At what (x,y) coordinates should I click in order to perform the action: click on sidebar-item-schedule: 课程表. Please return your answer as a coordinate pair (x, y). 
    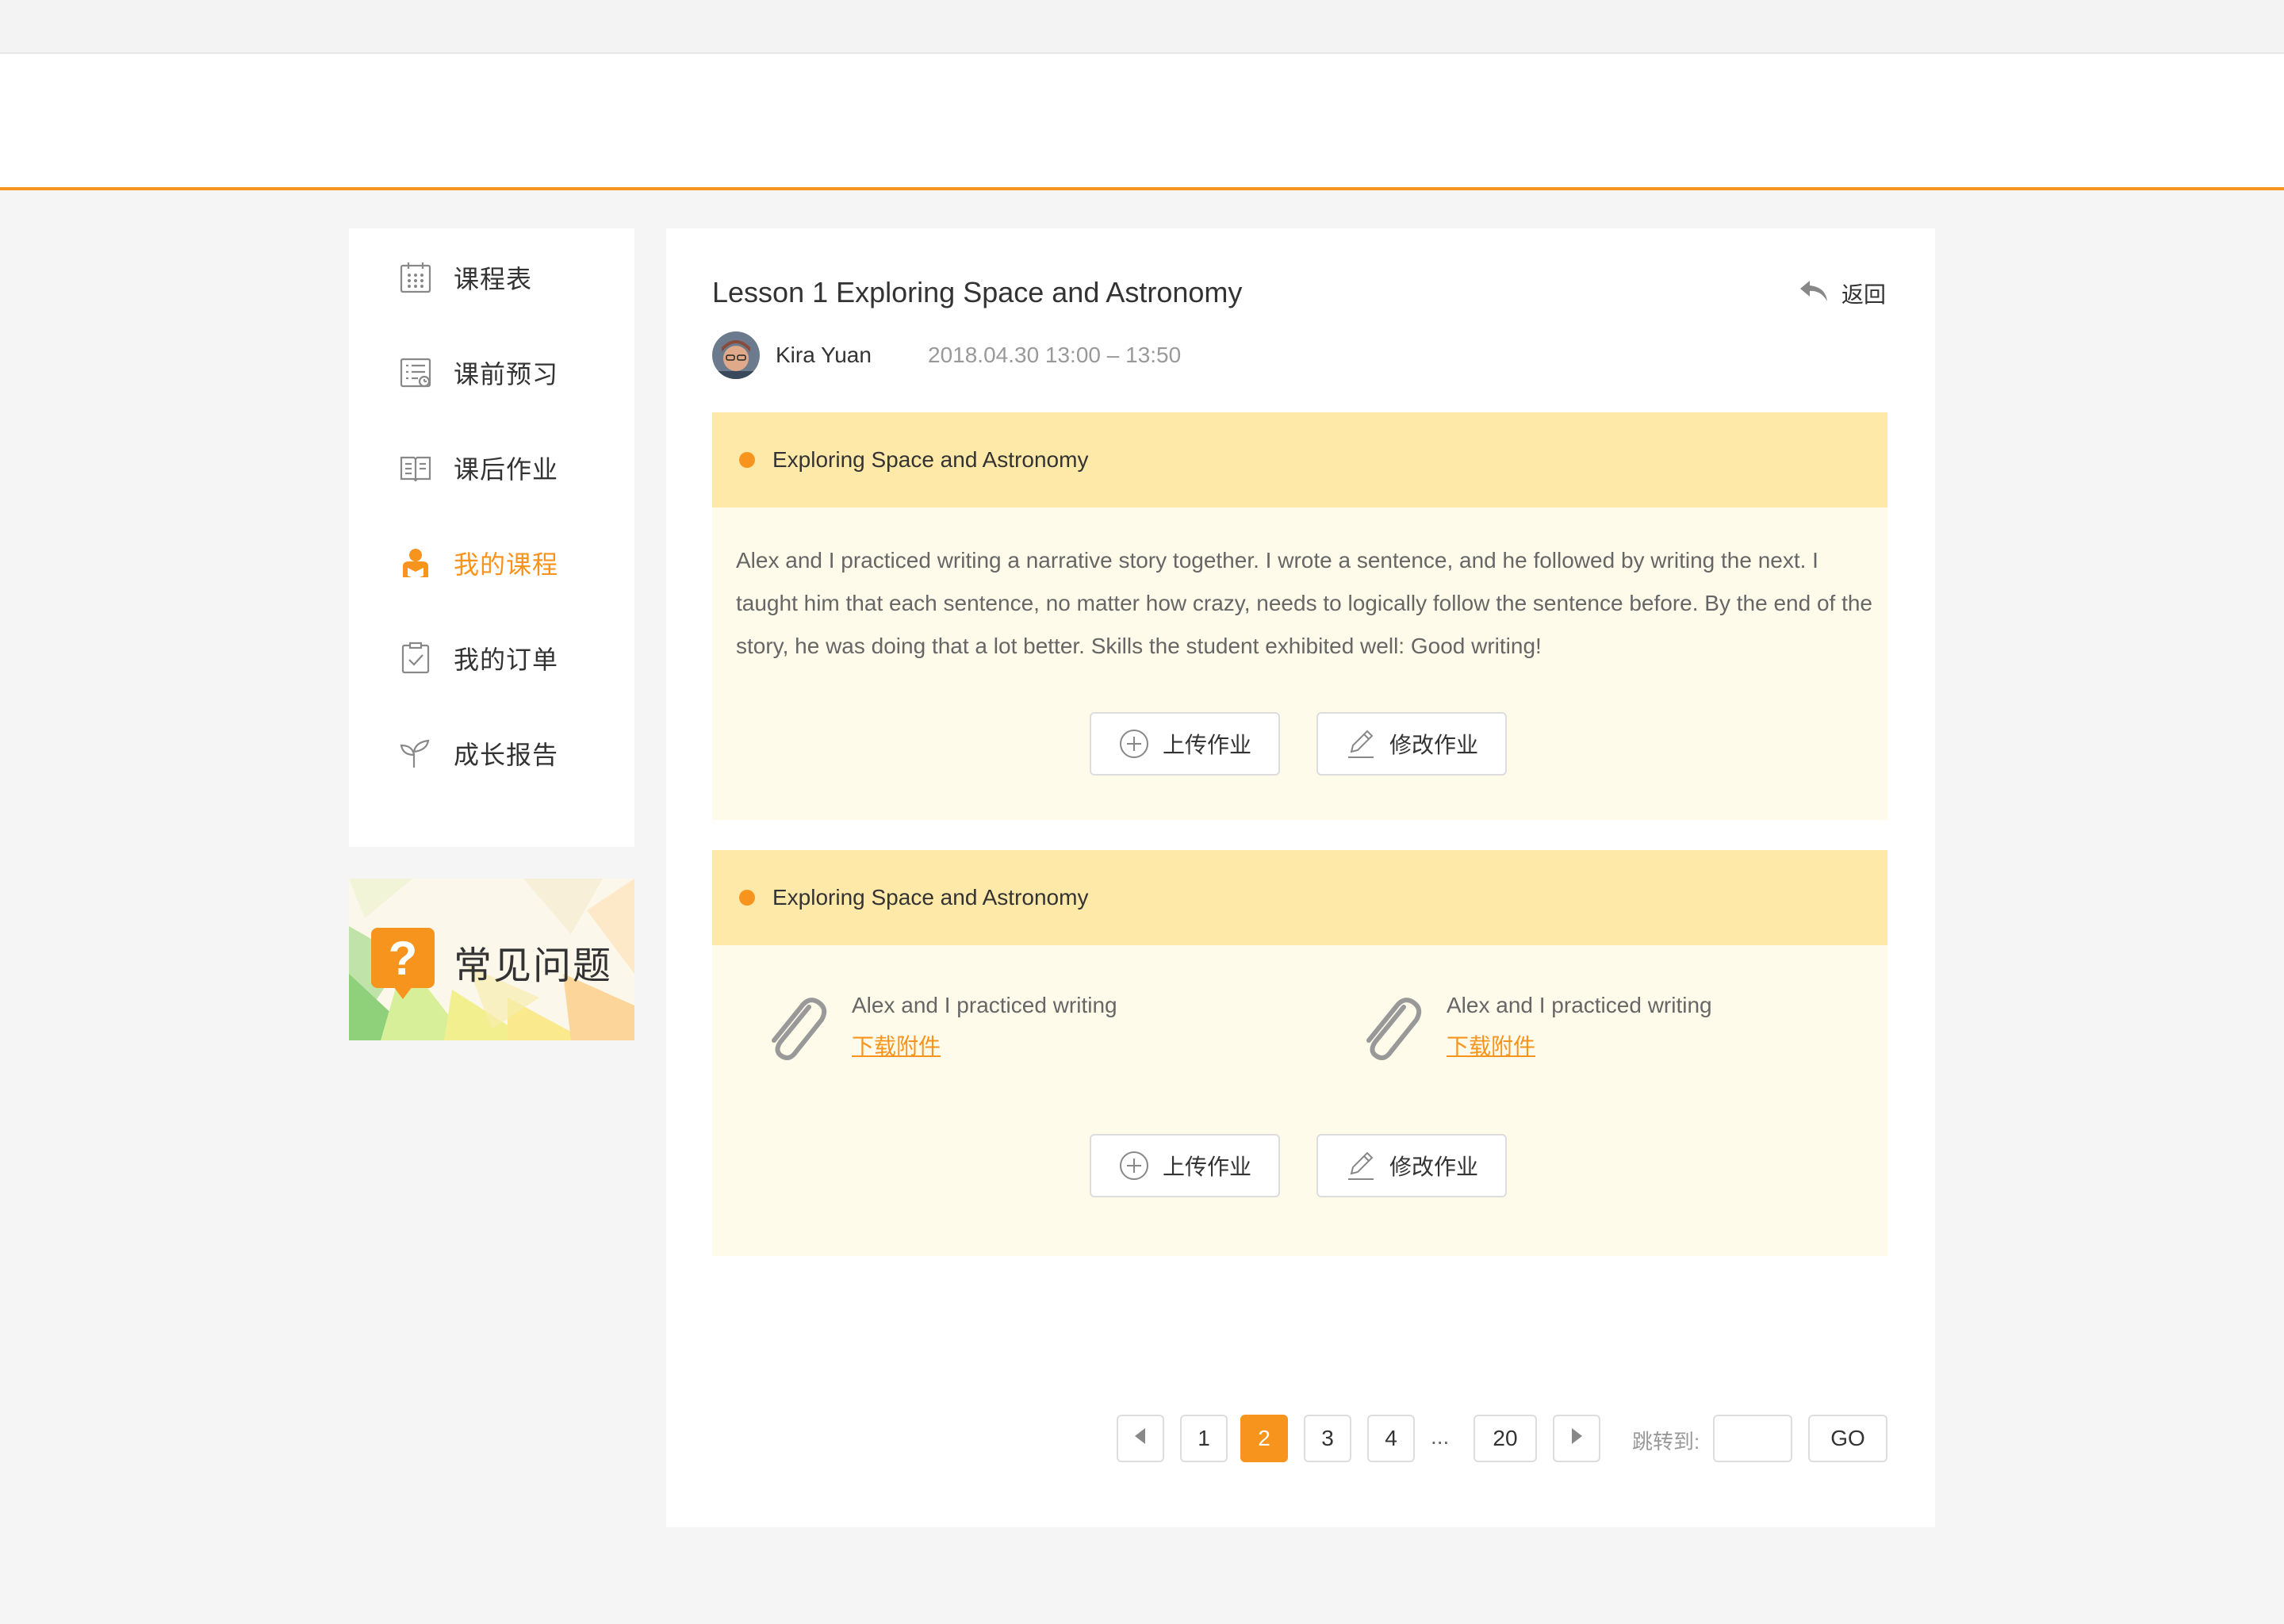
    Looking at the image, I should click on (464, 277).